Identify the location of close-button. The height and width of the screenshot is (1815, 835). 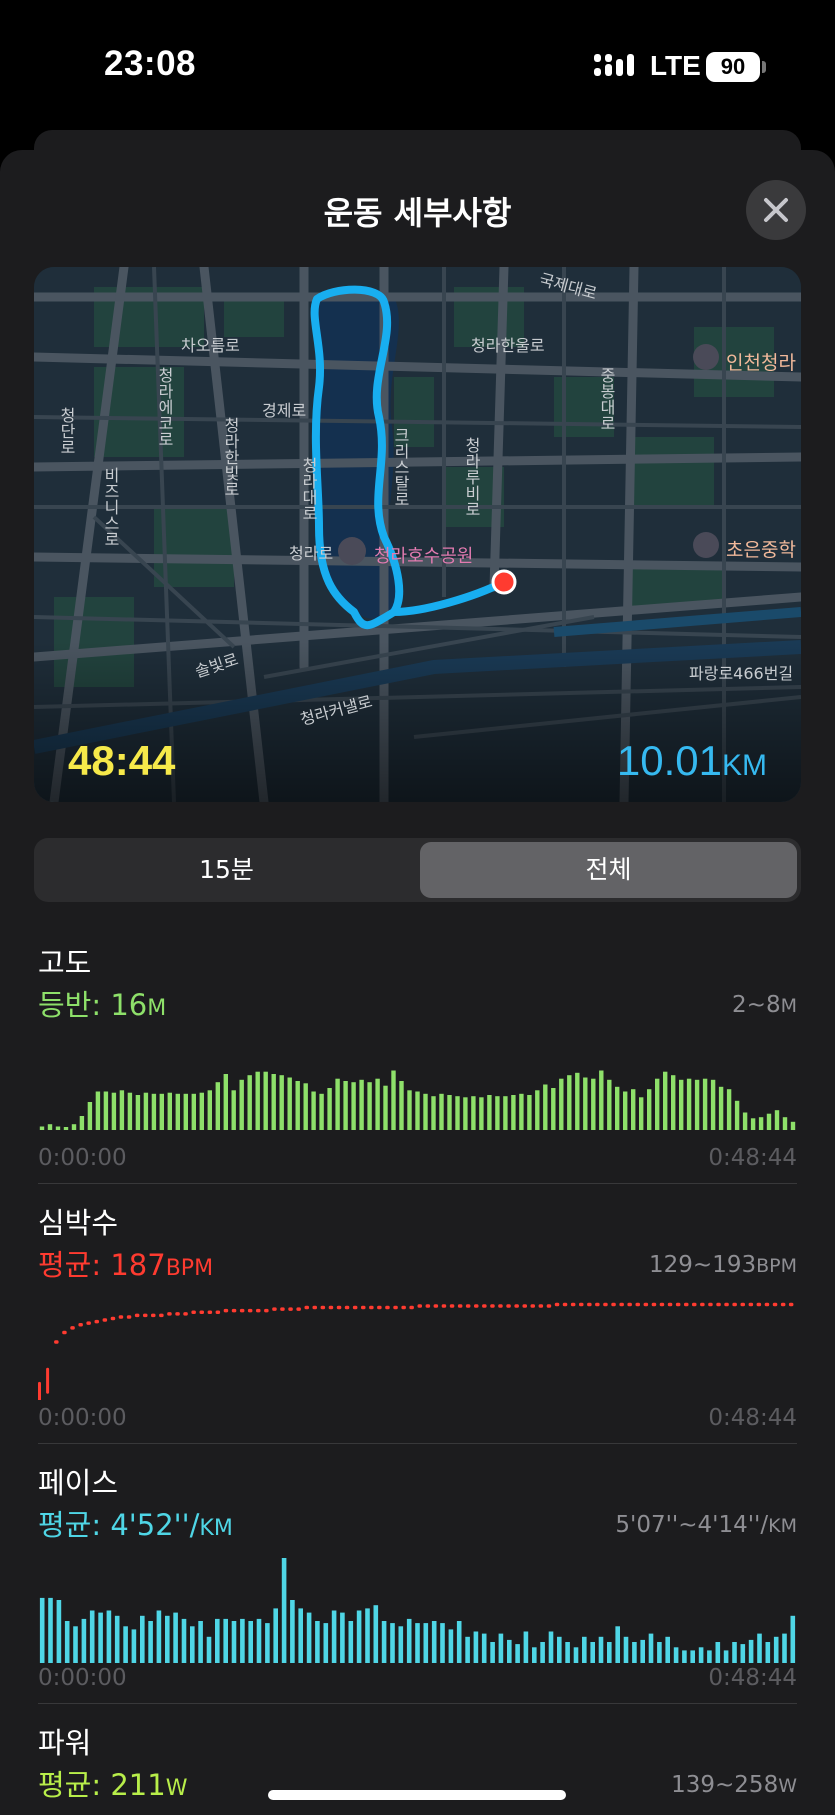
(776, 210).